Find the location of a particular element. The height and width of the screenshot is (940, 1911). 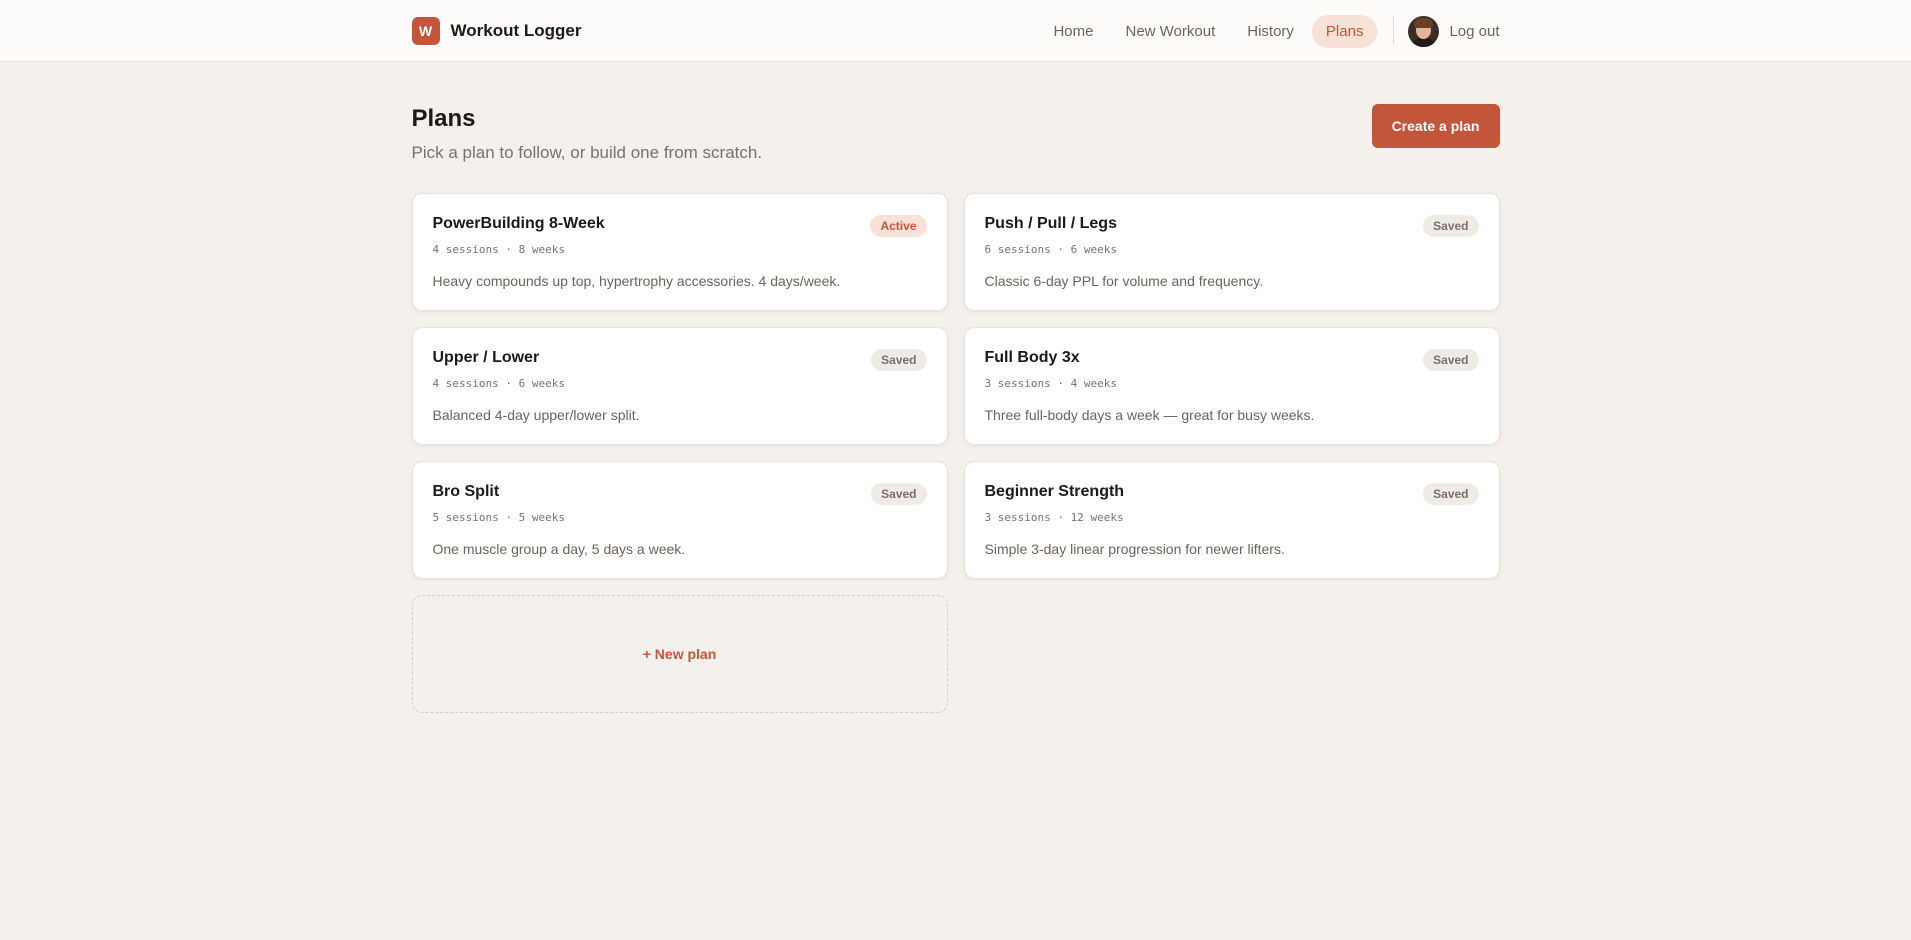

nav-home: Home is located at coordinates (1073, 31).